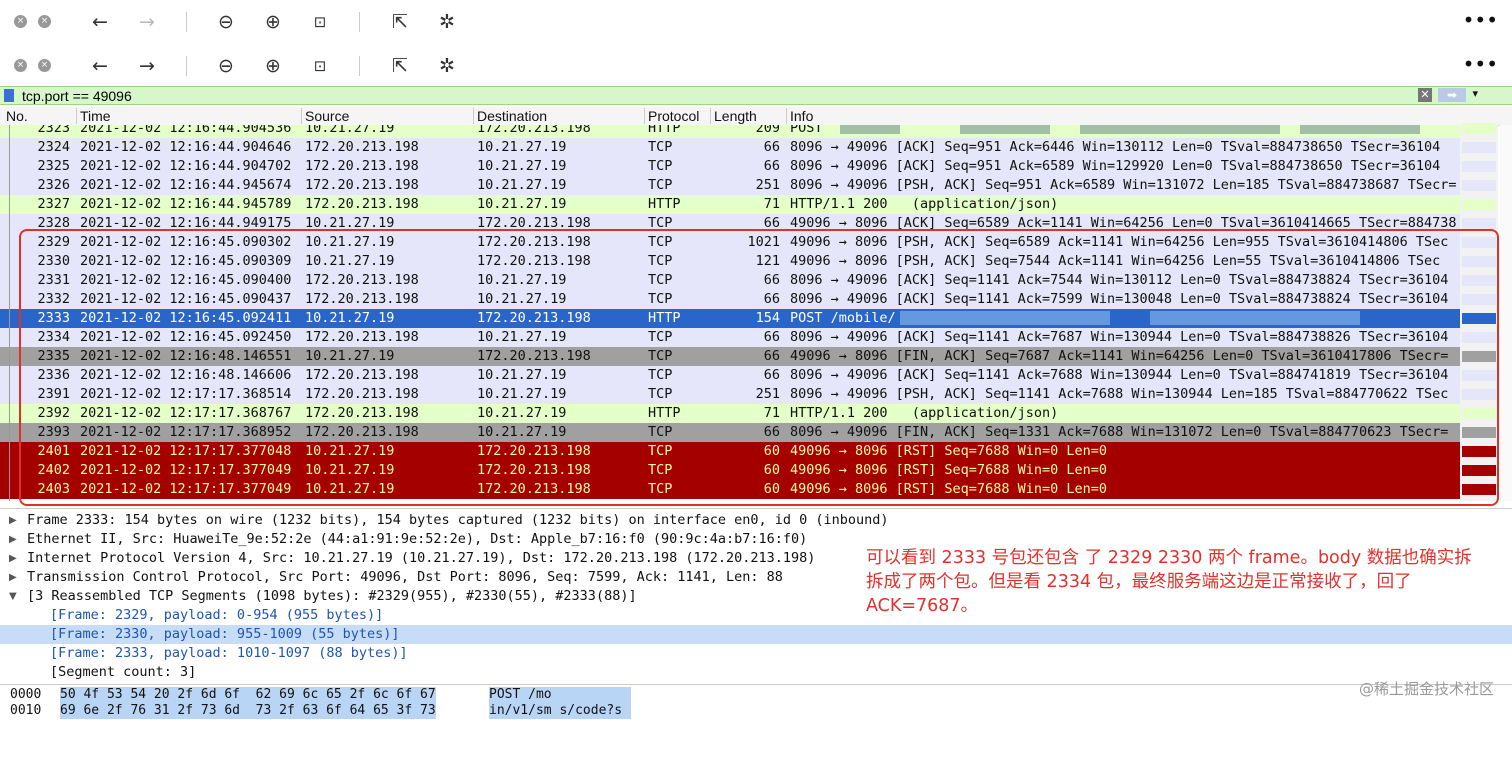  Describe the element at coordinates (1425, 95) in the screenshot. I see `clear-filter-icon: ✕` at that location.